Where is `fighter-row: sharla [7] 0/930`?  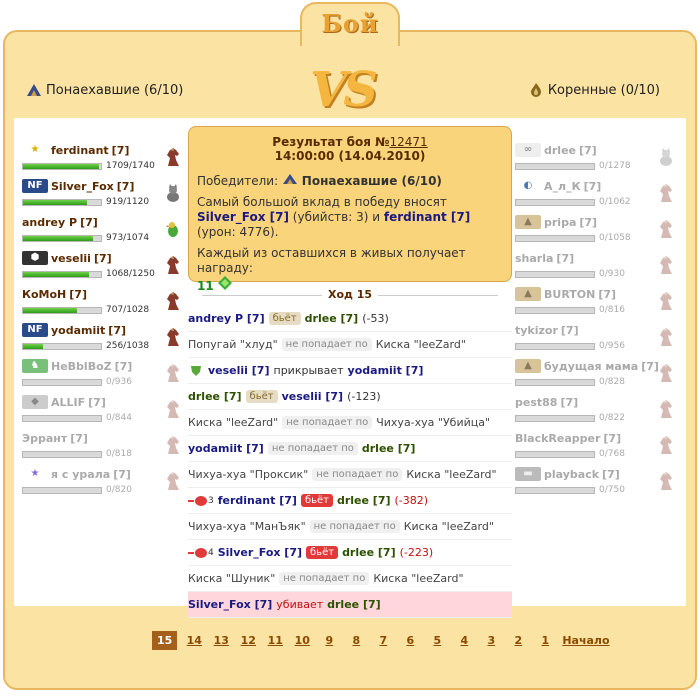
fighter-row: sharla [7] 0/930 is located at coordinates (595, 268).